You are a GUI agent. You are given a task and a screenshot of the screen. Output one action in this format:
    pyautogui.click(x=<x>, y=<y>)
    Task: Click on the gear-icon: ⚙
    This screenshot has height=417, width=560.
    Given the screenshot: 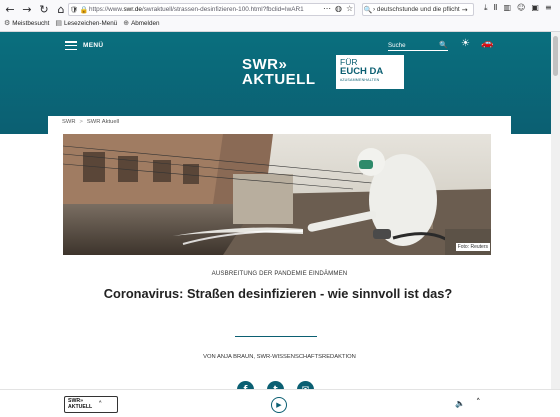 What is the action you would take?
    pyautogui.click(x=7, y=23)
    